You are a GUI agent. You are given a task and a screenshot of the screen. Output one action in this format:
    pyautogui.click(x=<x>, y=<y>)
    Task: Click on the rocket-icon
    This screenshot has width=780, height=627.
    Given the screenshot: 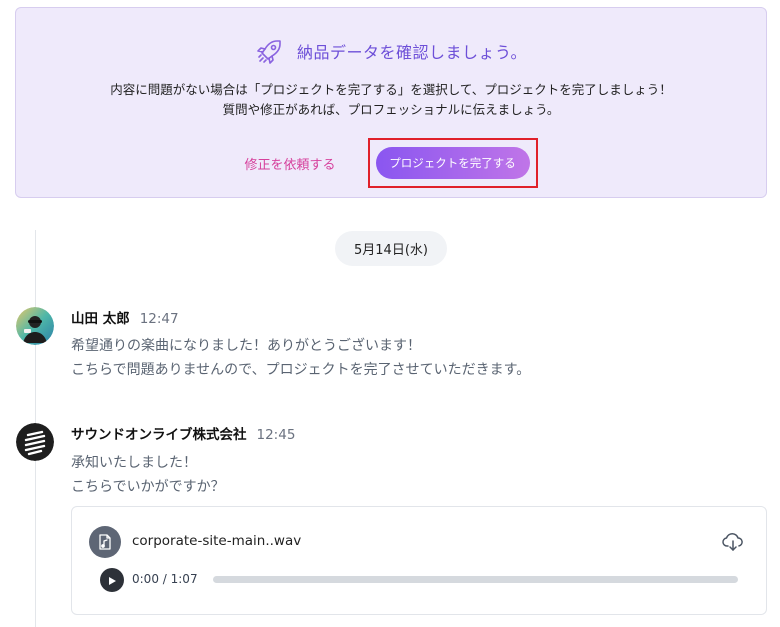 What is the action you would take?
    pyautogui.click(x=270, y=51)
    